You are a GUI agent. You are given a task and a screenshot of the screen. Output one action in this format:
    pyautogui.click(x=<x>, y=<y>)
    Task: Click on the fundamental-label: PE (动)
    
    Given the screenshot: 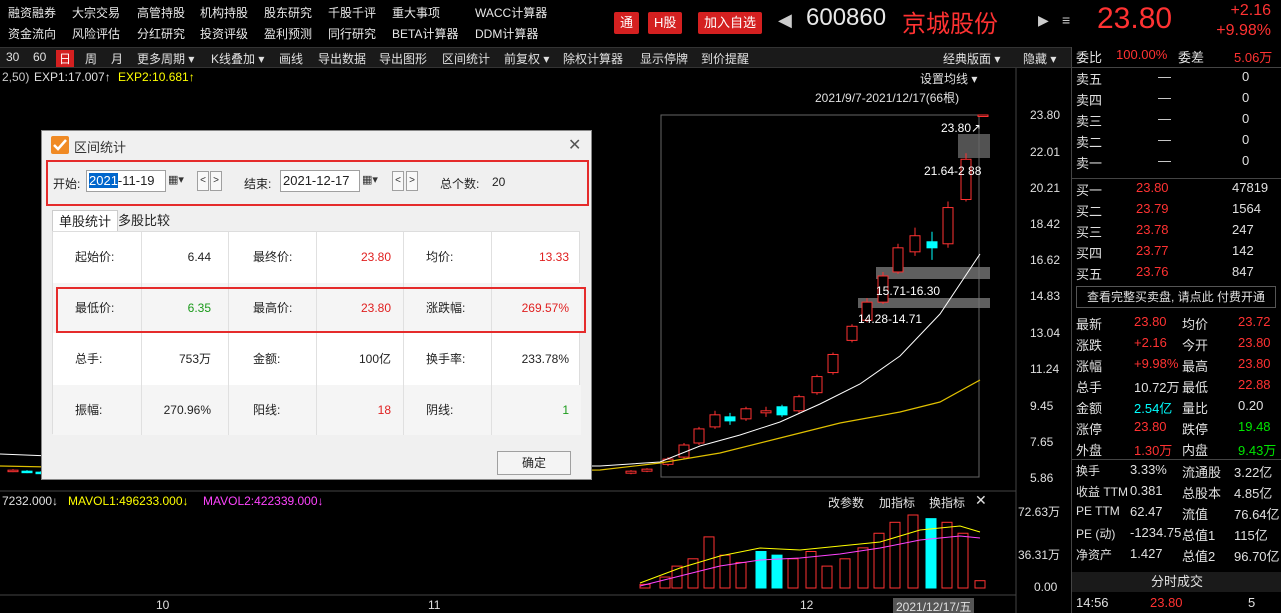 What is the action you would take?
    pyautogui.click(x=1096, y=534)
    